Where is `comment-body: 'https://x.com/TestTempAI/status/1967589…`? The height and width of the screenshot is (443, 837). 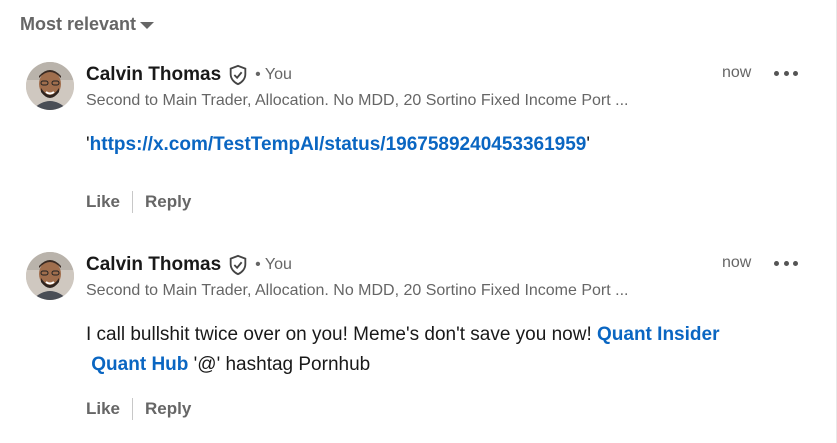
comment-body: 'https://x.com/TestTempAI/status/1967589… is located at coordinates (446, 145).